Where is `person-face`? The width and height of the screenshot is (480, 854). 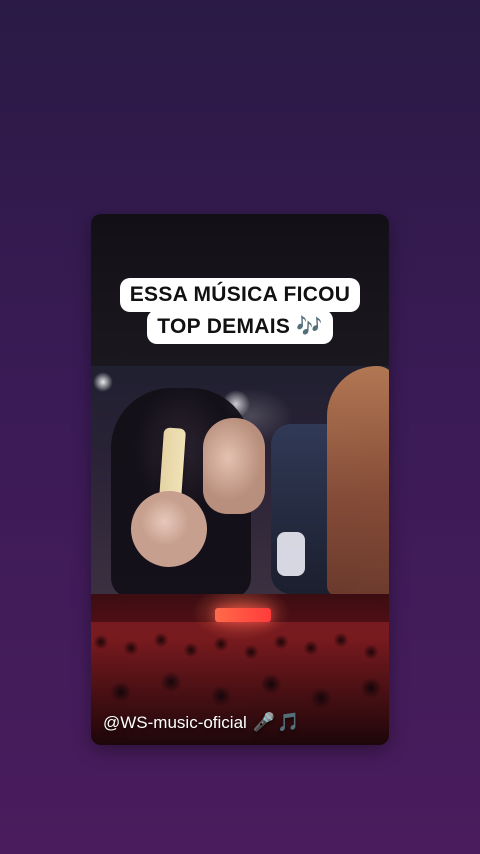 person-face is located at coordinates (234, 466).